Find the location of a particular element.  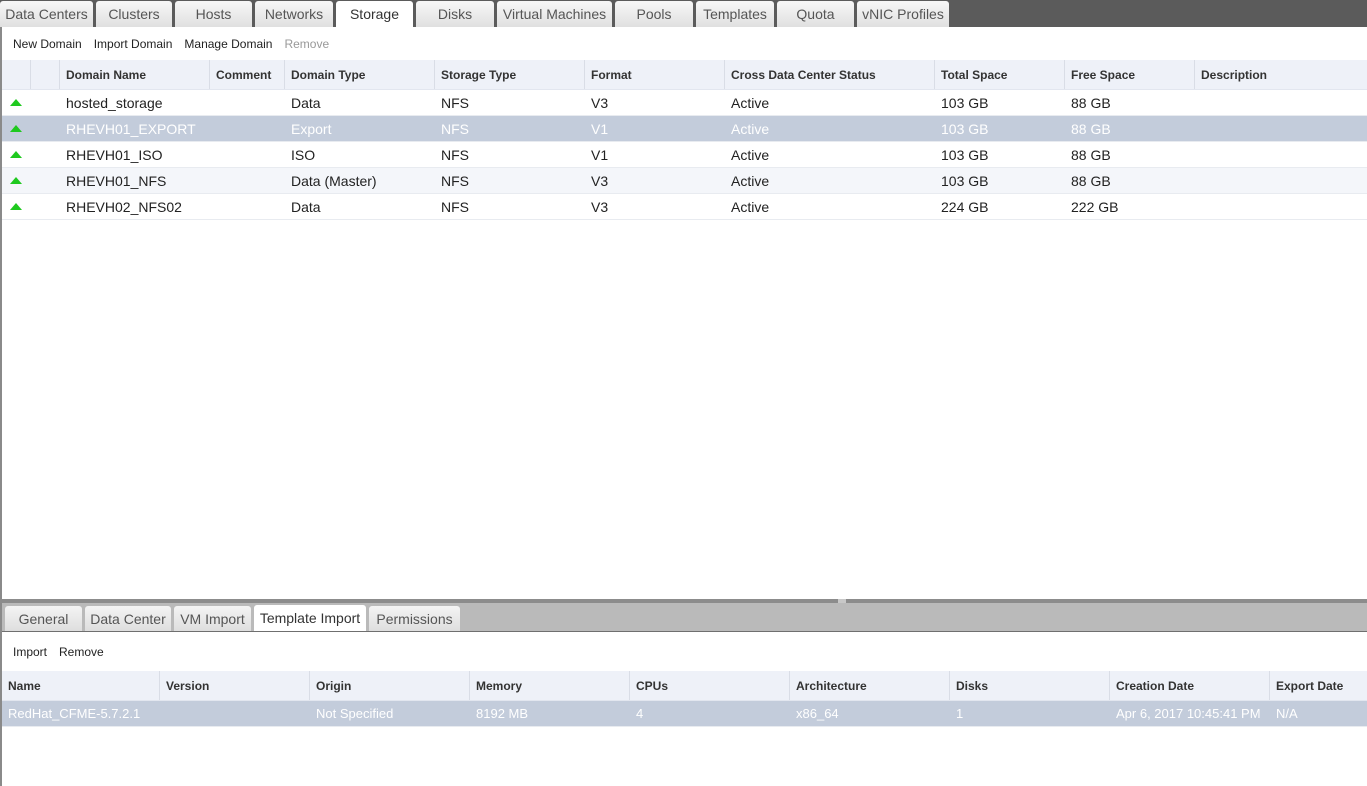

template-disks: 1 is located at coordinates (960, 713).